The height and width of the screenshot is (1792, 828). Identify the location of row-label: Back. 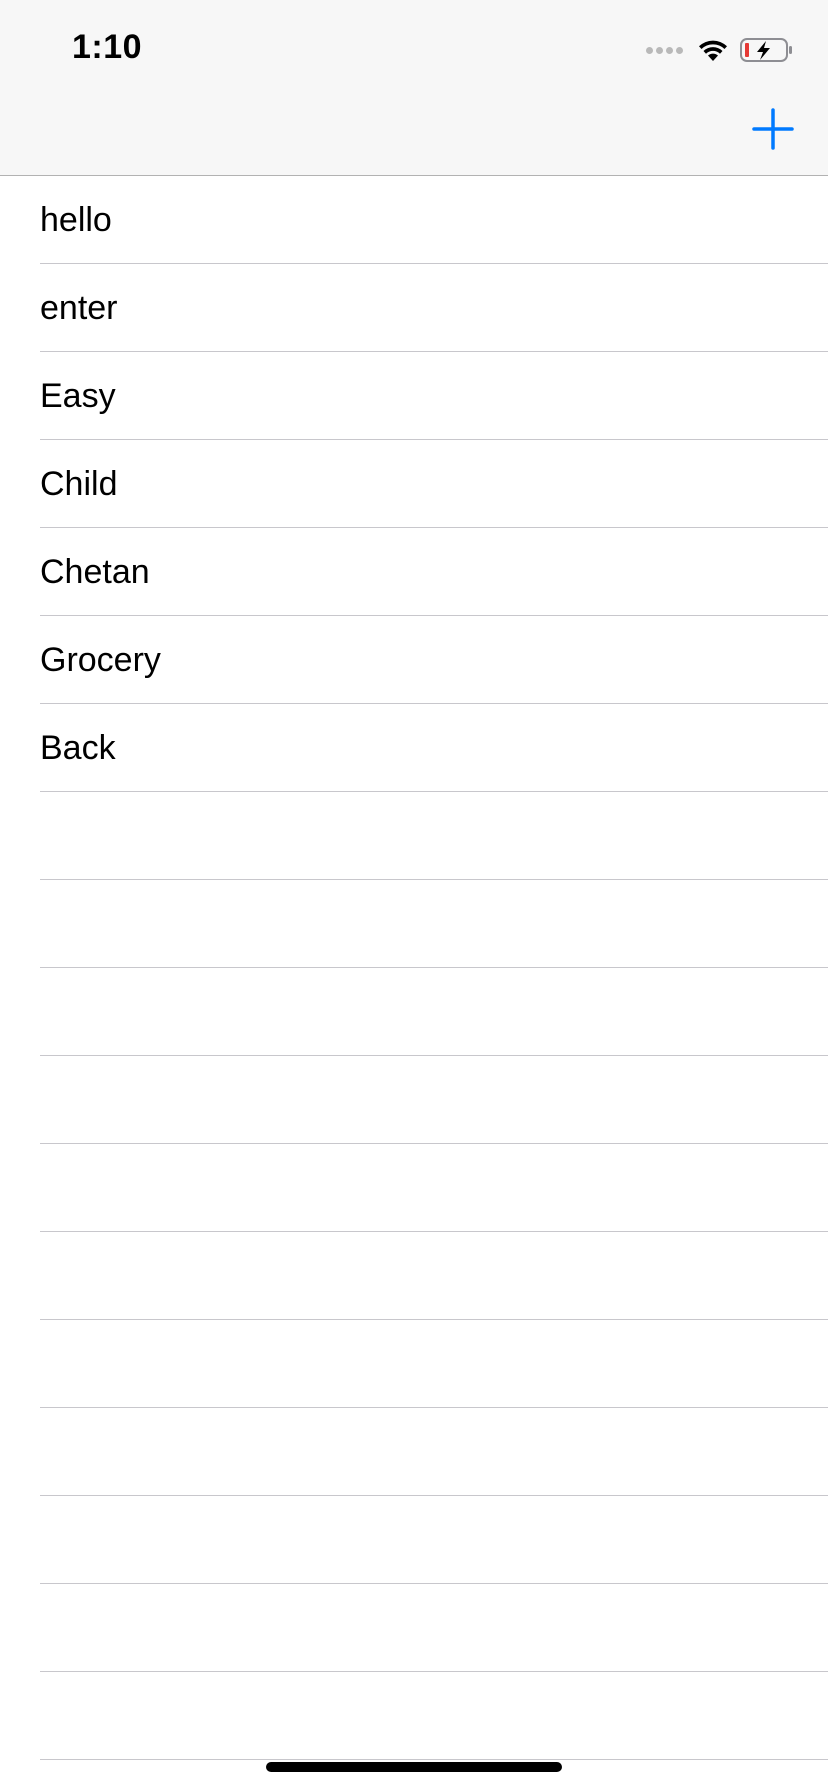
(78, 748).